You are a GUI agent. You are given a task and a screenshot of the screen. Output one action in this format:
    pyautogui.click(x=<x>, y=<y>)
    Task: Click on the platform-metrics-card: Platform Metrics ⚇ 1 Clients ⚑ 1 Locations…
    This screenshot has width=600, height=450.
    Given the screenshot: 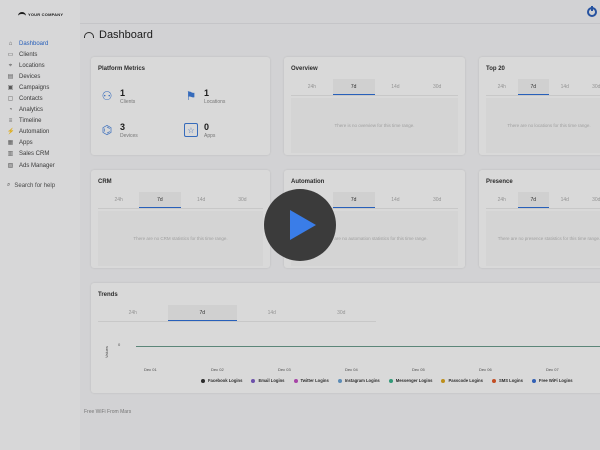 What is the action you would take?
    pyautogui.click(x=180, y=106)
    